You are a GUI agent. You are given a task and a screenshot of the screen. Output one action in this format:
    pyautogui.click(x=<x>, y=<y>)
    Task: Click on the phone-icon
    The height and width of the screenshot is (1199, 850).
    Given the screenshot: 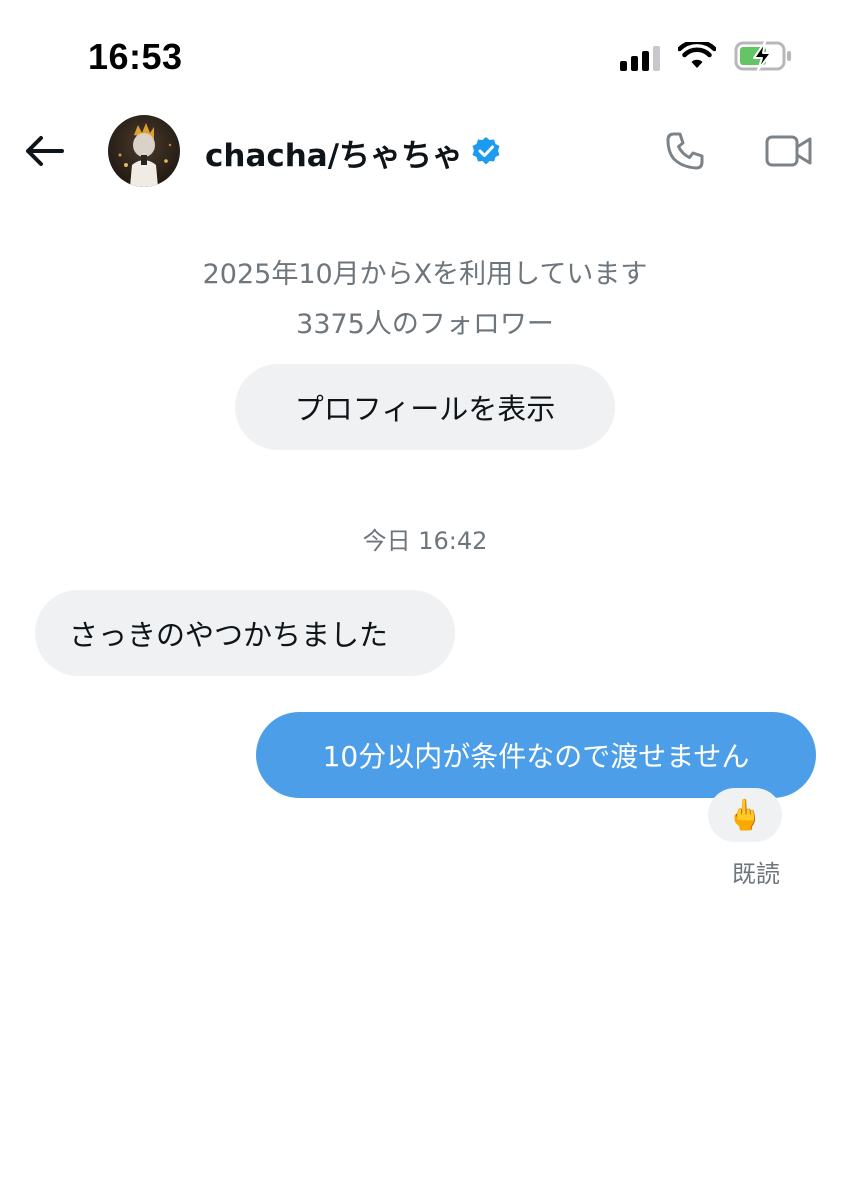 What is the action you would take?
    pyautogui.click(x=685, y=151)
    